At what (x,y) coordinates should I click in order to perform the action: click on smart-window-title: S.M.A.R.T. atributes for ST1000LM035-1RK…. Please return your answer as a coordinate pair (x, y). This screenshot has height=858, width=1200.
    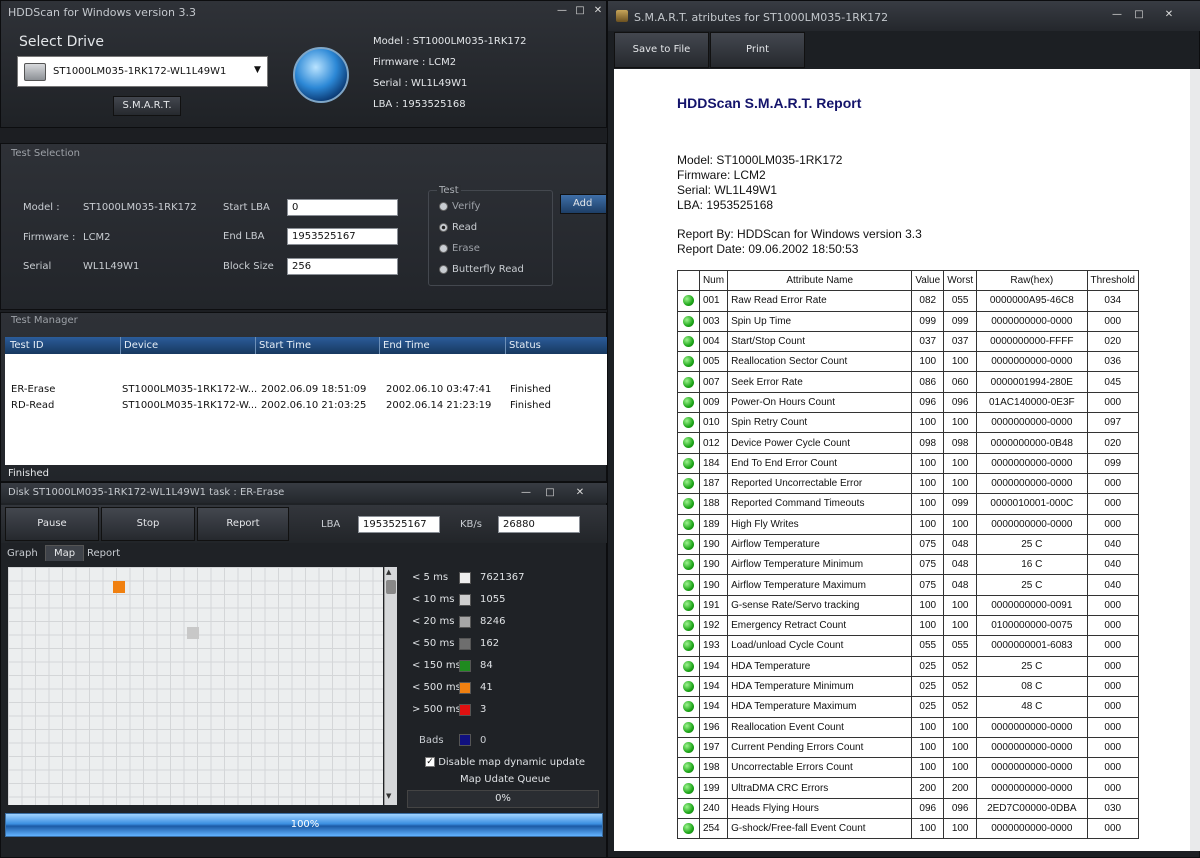
    Looking at the image, I should click on (761, 17).